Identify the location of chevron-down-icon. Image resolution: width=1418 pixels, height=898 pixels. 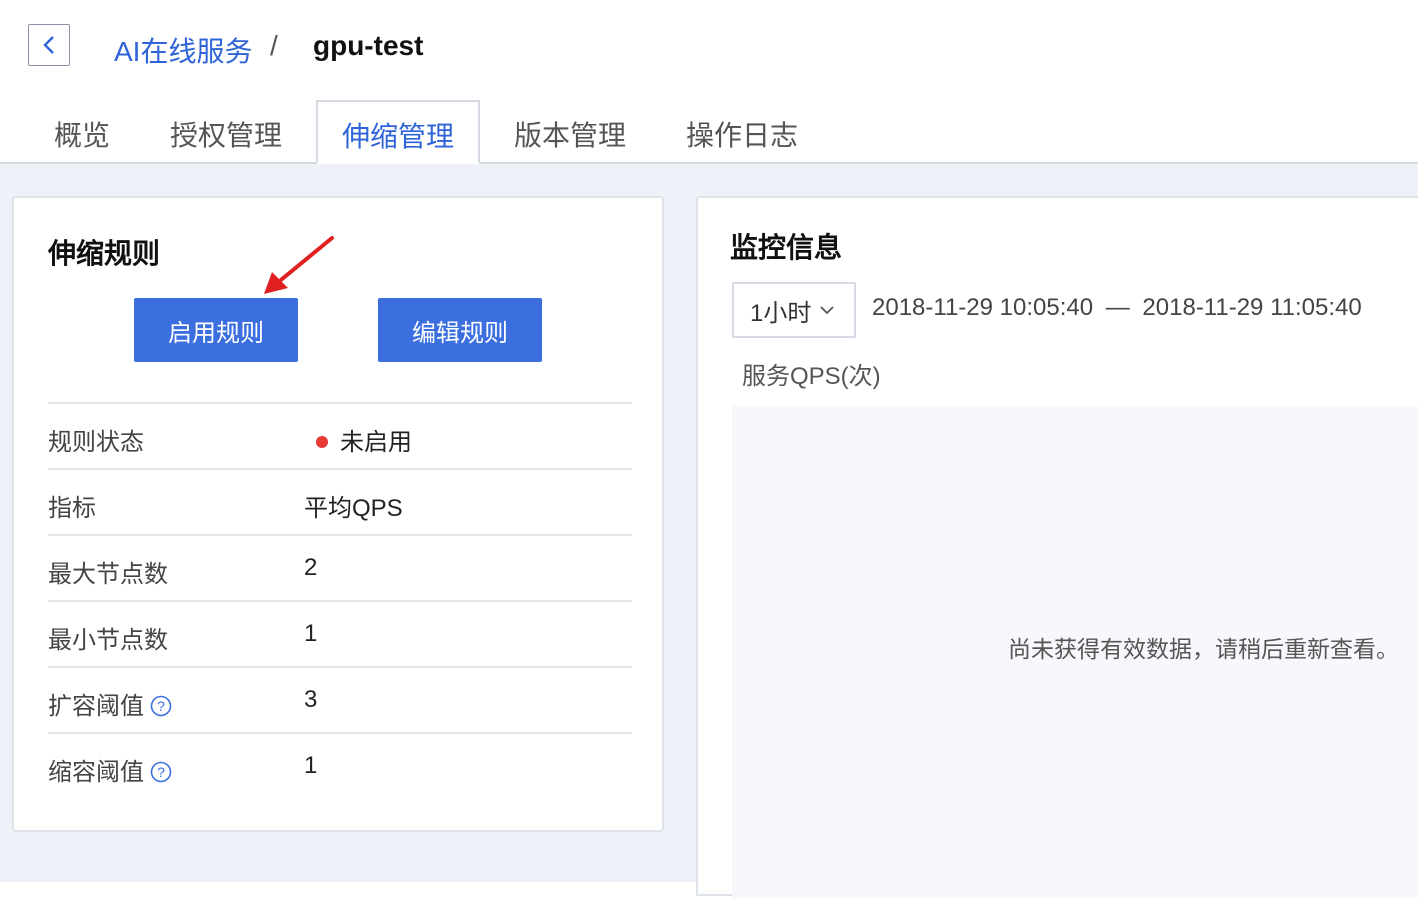
(827, 310).